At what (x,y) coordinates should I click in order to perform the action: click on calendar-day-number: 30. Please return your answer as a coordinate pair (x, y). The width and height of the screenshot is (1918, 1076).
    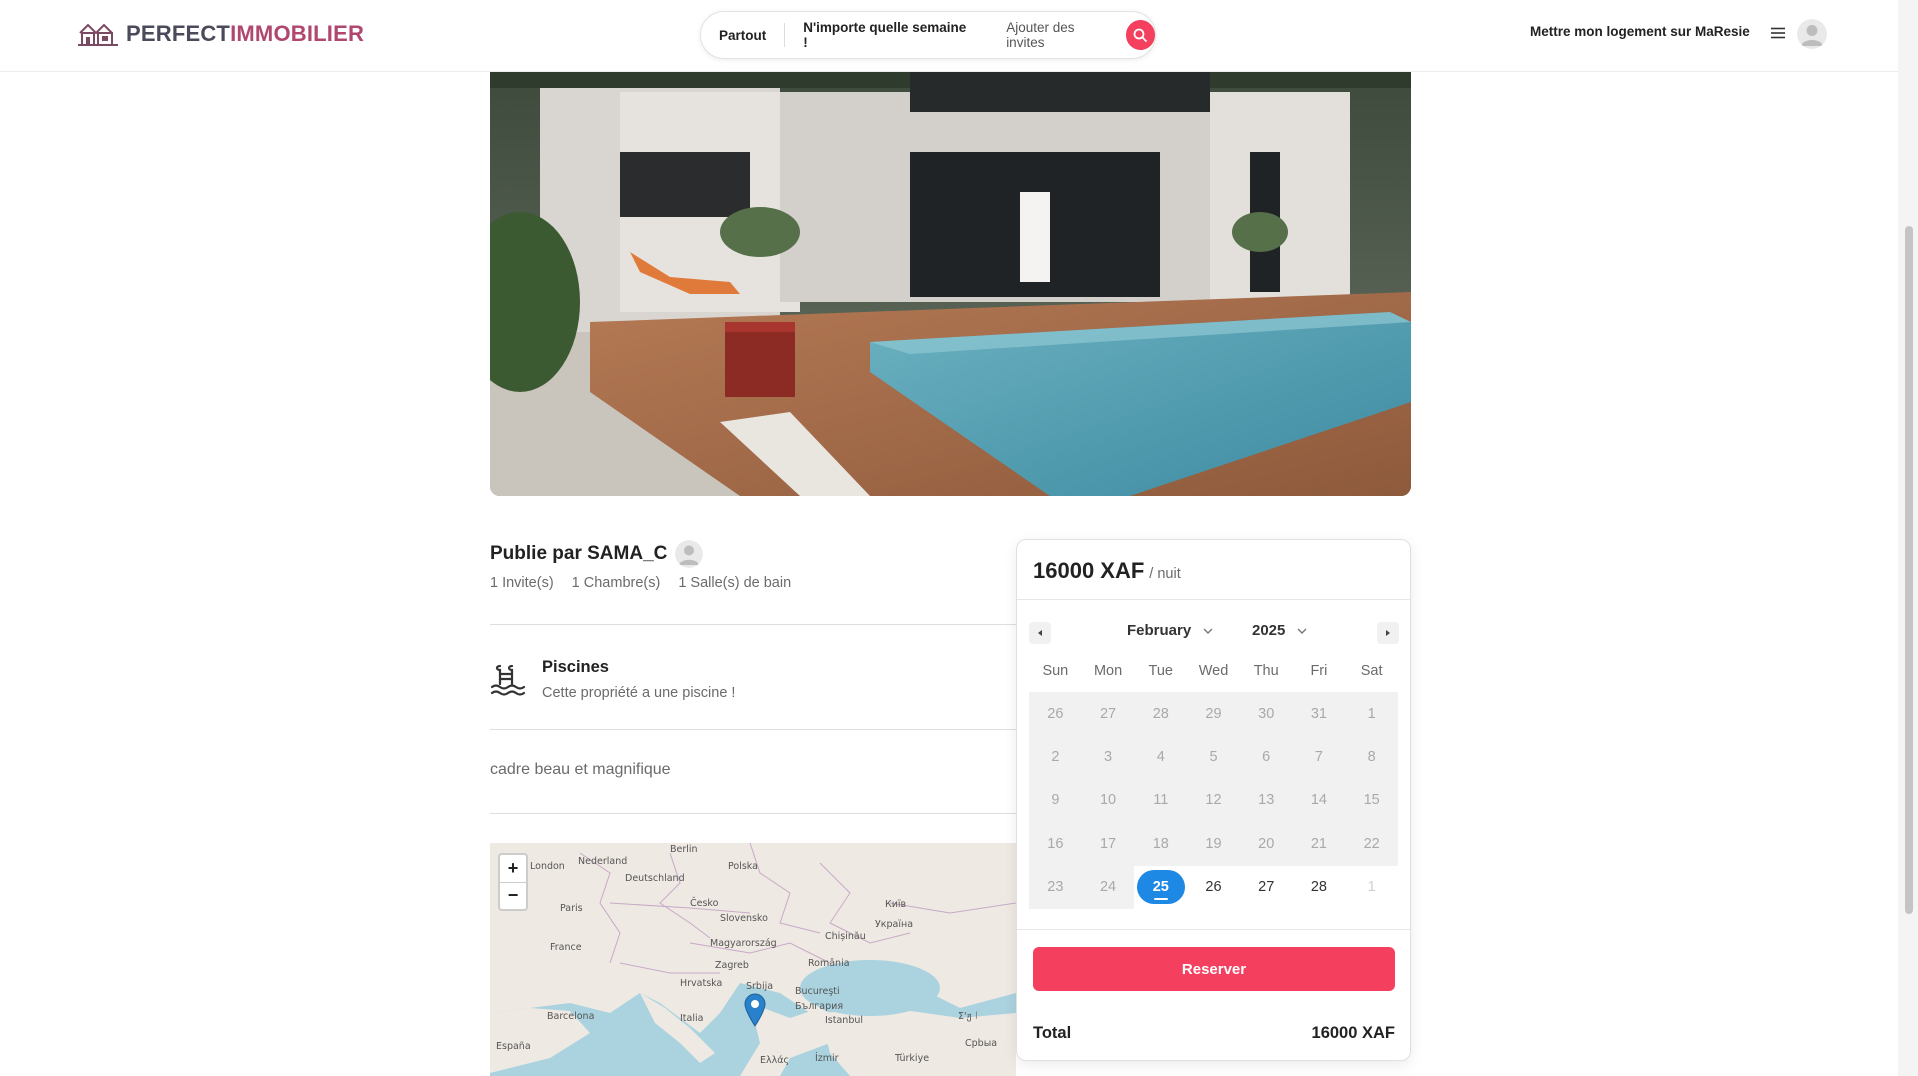
    Looking at the image, I should click on (1266, 713).